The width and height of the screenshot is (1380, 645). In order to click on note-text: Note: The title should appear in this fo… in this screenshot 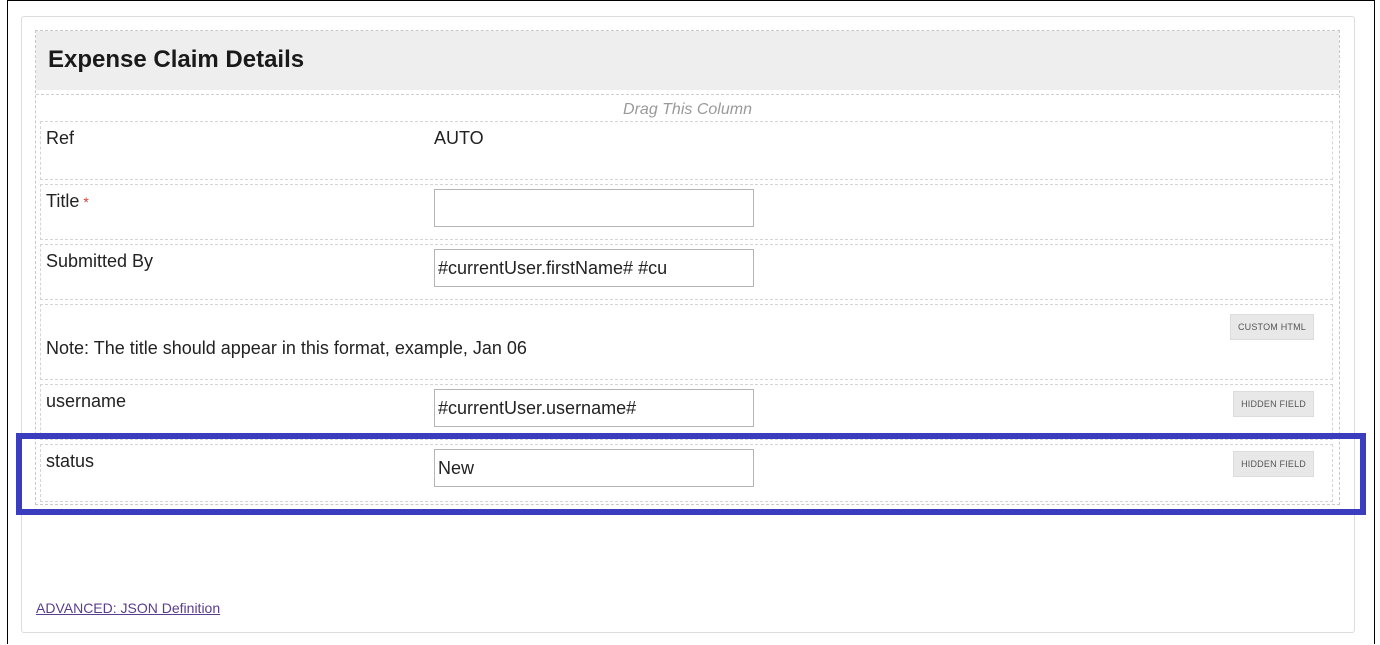, I will do `click(286, 348)`.